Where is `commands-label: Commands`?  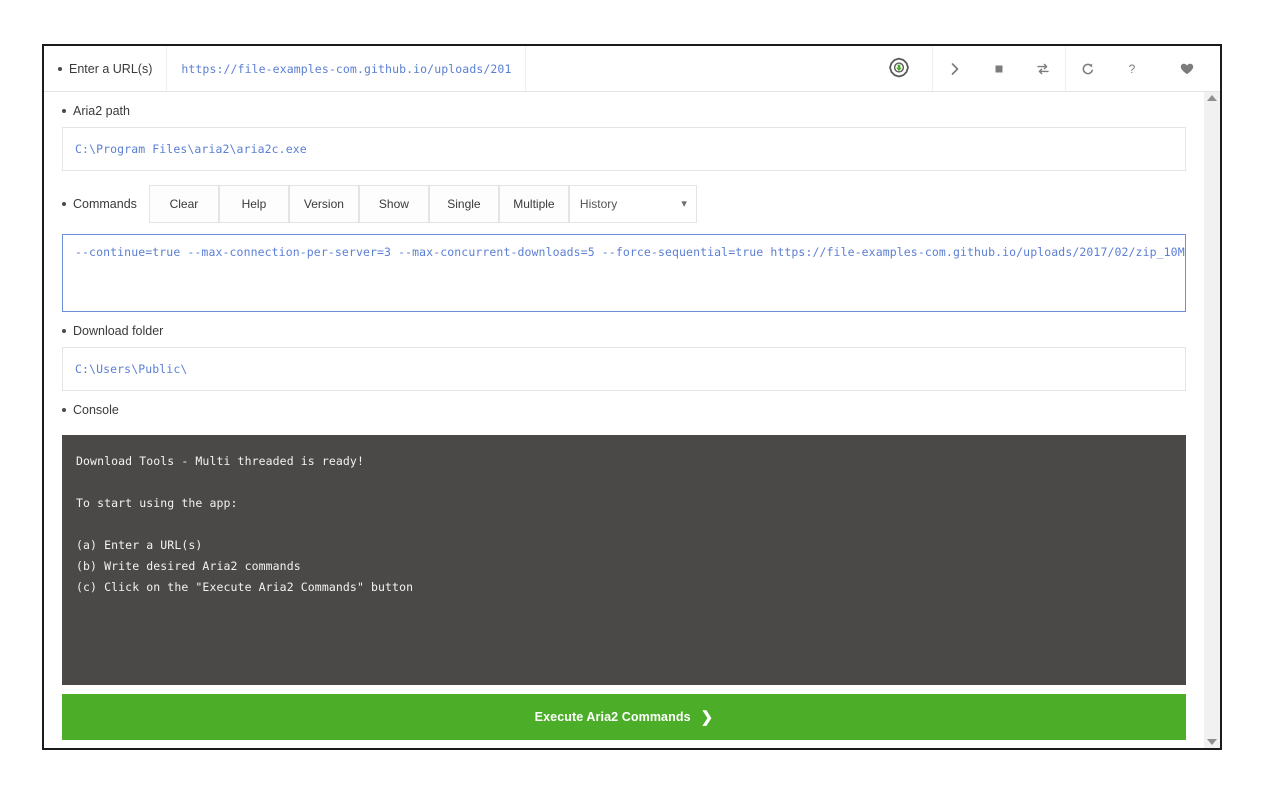
commands-label: Commands is located at coordinates (105, 204).